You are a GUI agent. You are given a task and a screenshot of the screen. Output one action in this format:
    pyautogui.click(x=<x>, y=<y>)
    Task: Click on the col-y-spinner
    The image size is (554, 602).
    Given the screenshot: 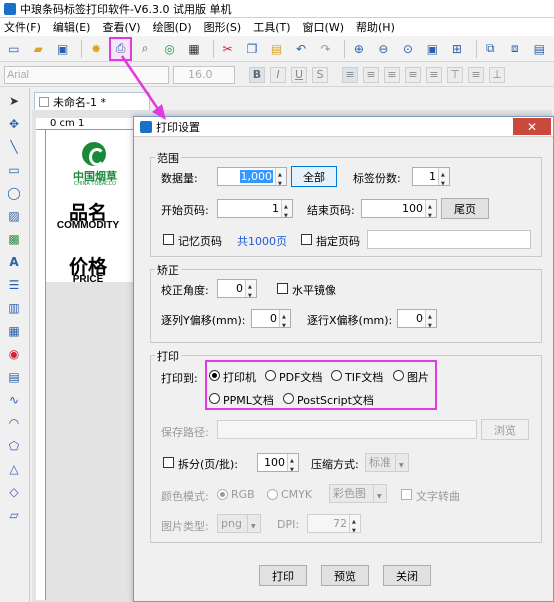 What is the action you would take?
    pyautogui.click(x=284, y=322)
    